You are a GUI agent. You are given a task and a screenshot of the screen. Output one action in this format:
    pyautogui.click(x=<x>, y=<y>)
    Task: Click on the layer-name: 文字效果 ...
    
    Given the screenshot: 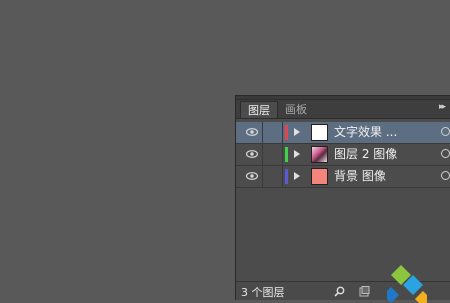 What is the action you would take?
    pyautogui.click(x=365, y=132)
    